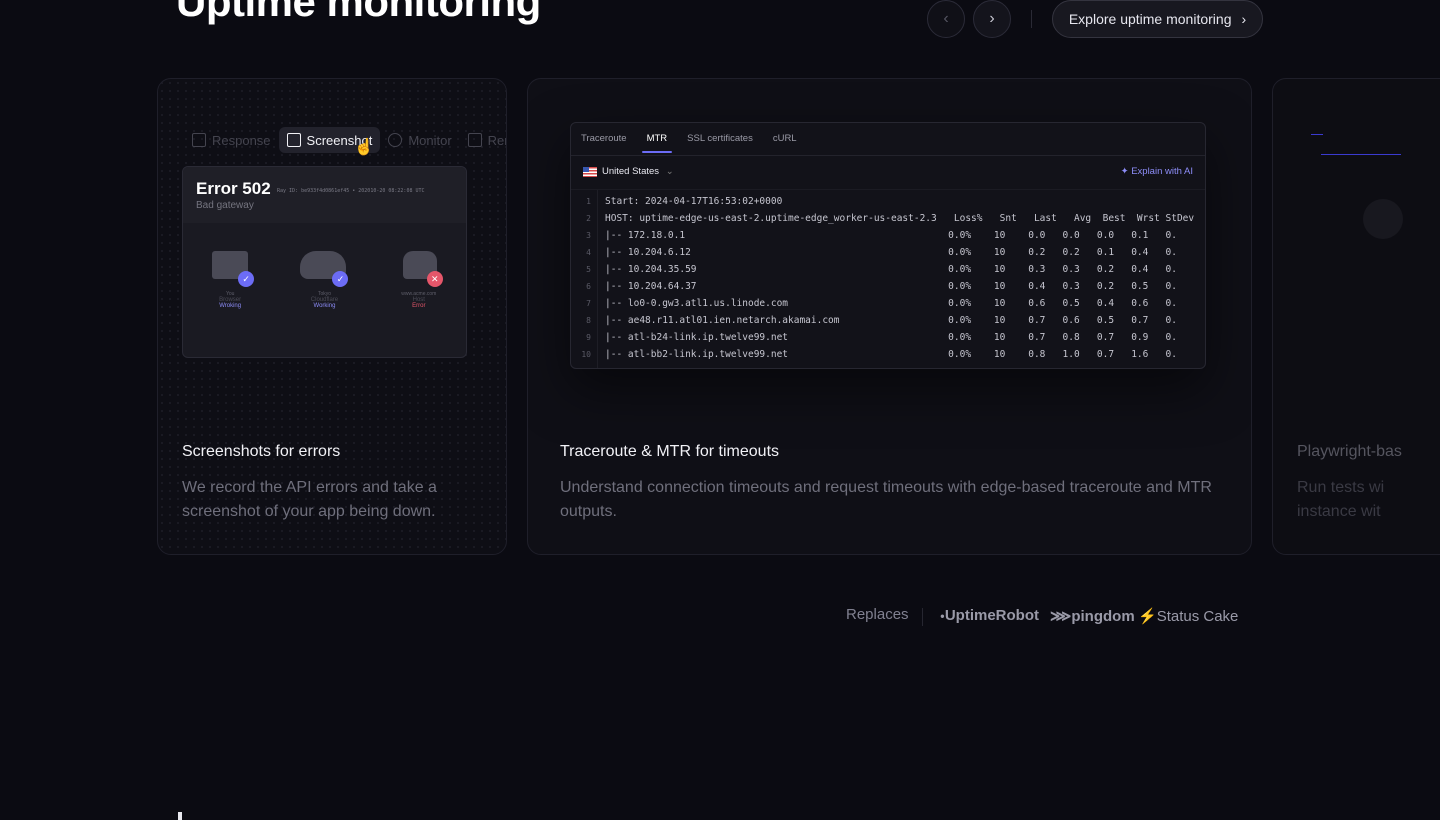 This screenshot has width=1440, height=820. Describe the element at coordinates (669, 171) in the screenshot. I see `chevron-down-icon: ⌄` at that location.